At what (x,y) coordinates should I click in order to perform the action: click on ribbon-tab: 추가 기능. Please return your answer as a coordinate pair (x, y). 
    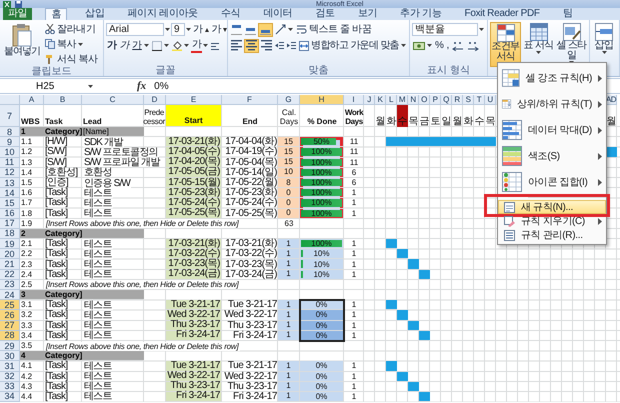
    Looking at the image, I should click on (421, 14).